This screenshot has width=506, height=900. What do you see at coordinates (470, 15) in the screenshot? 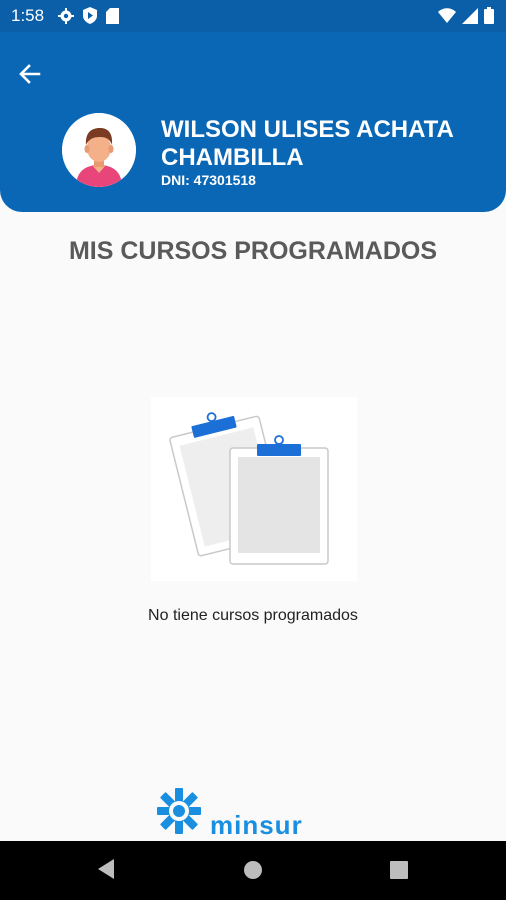
I see `signal-icon` at bounding box center [470, 15].